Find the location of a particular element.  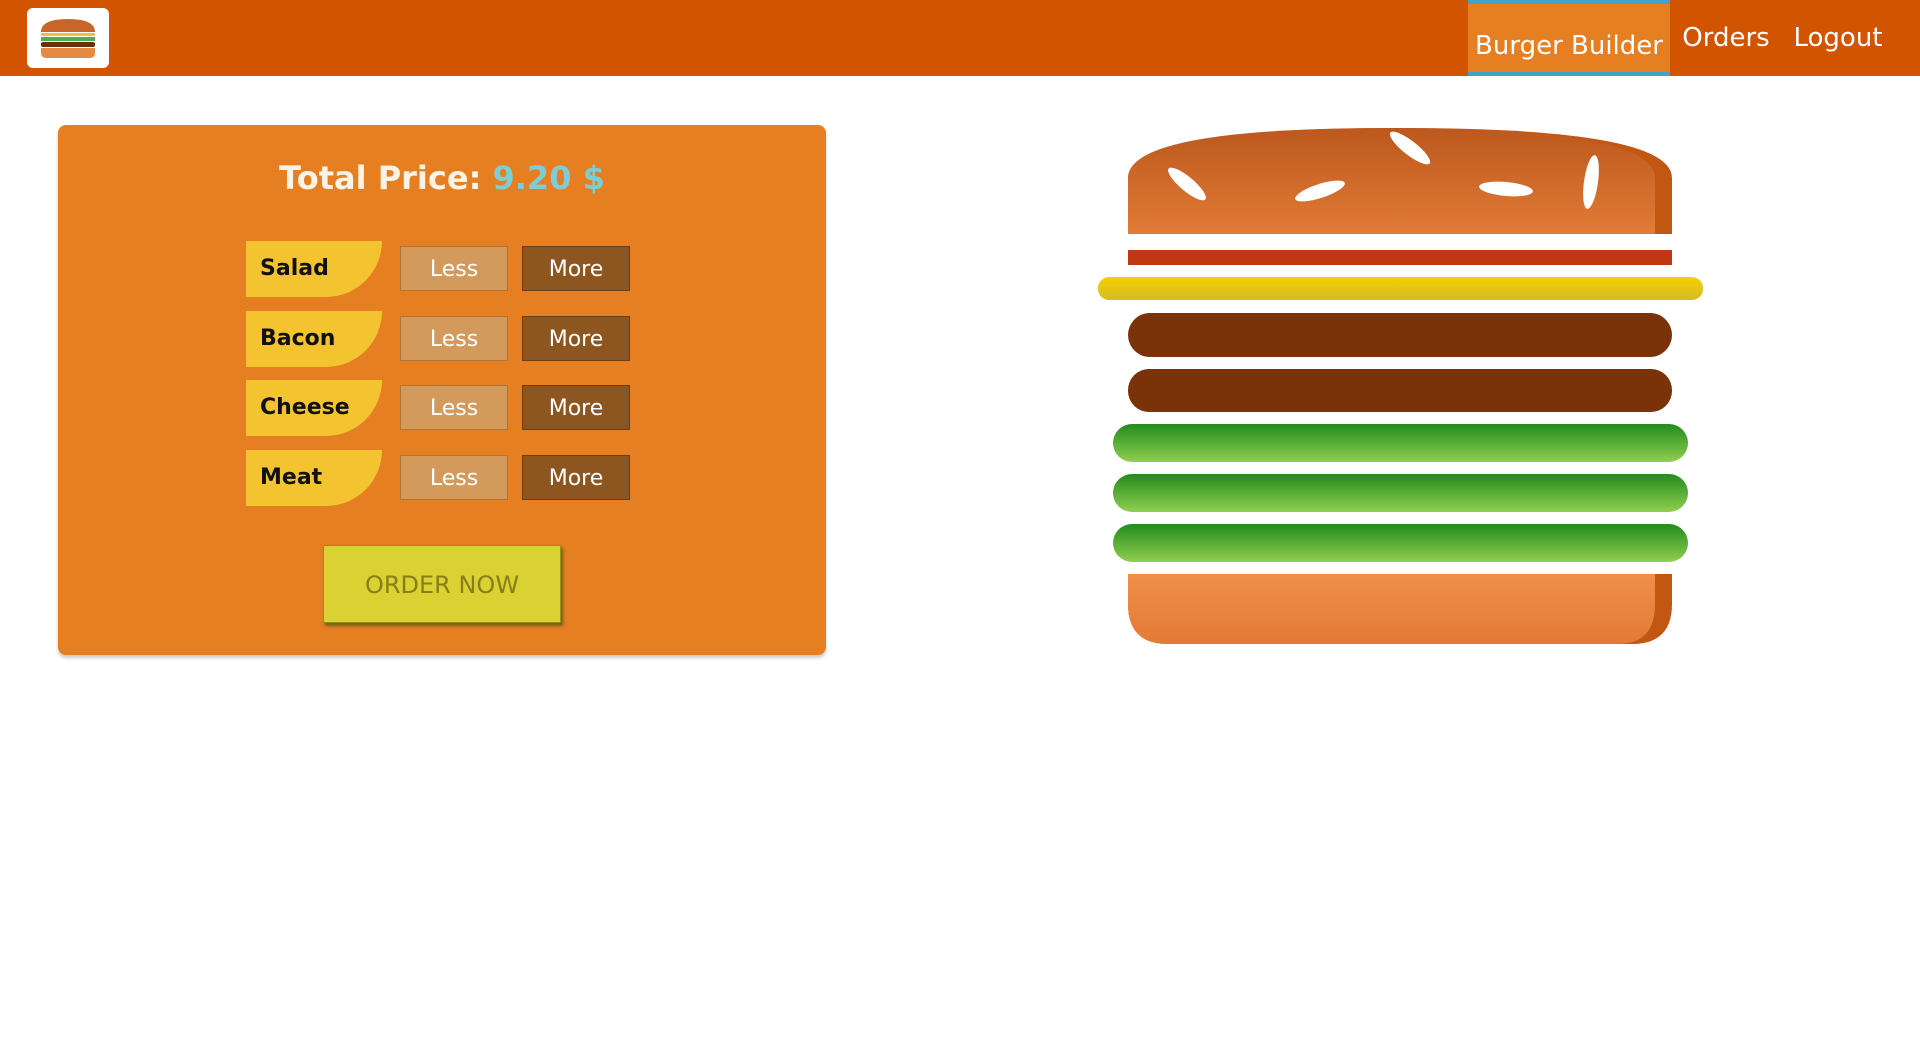

control-row-meat: Meat Less More is located at coordinates (446, 478).